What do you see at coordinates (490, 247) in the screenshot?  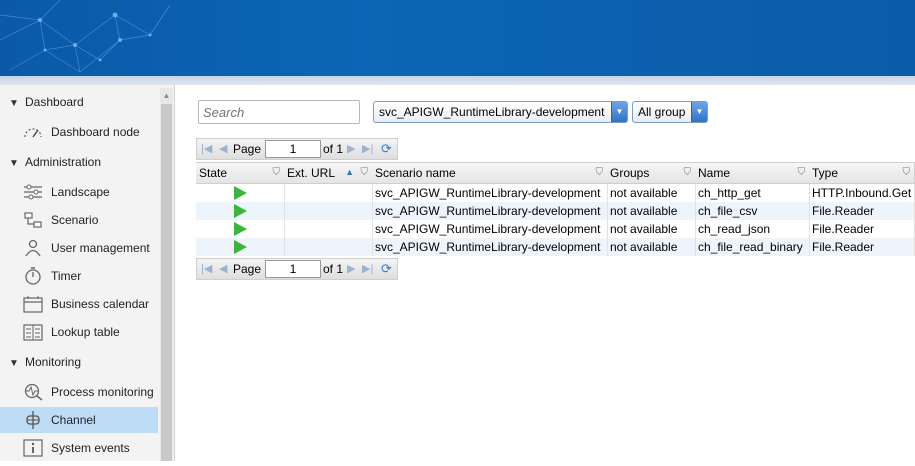 I see `scenario-cell: svc_APIGW_RuntimeLibrary-development` at bounding box center [490, 247].